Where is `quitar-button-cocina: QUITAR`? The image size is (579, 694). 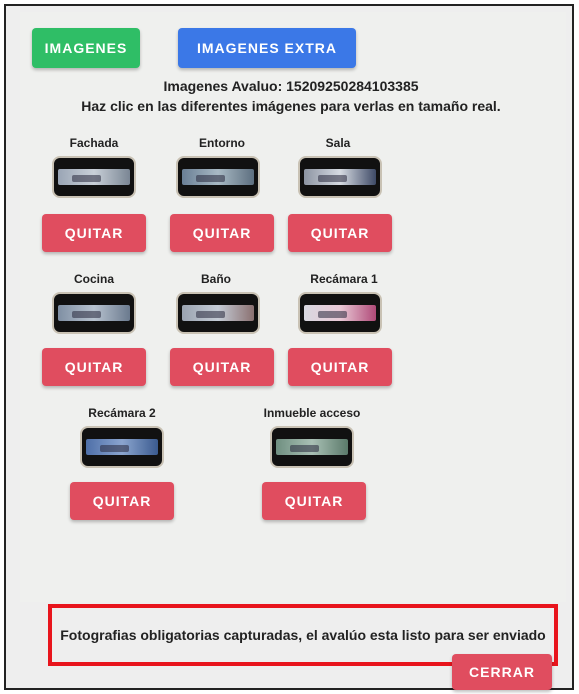 quitar-button-cocina: QUITAR is located at coordinates (94, 367).